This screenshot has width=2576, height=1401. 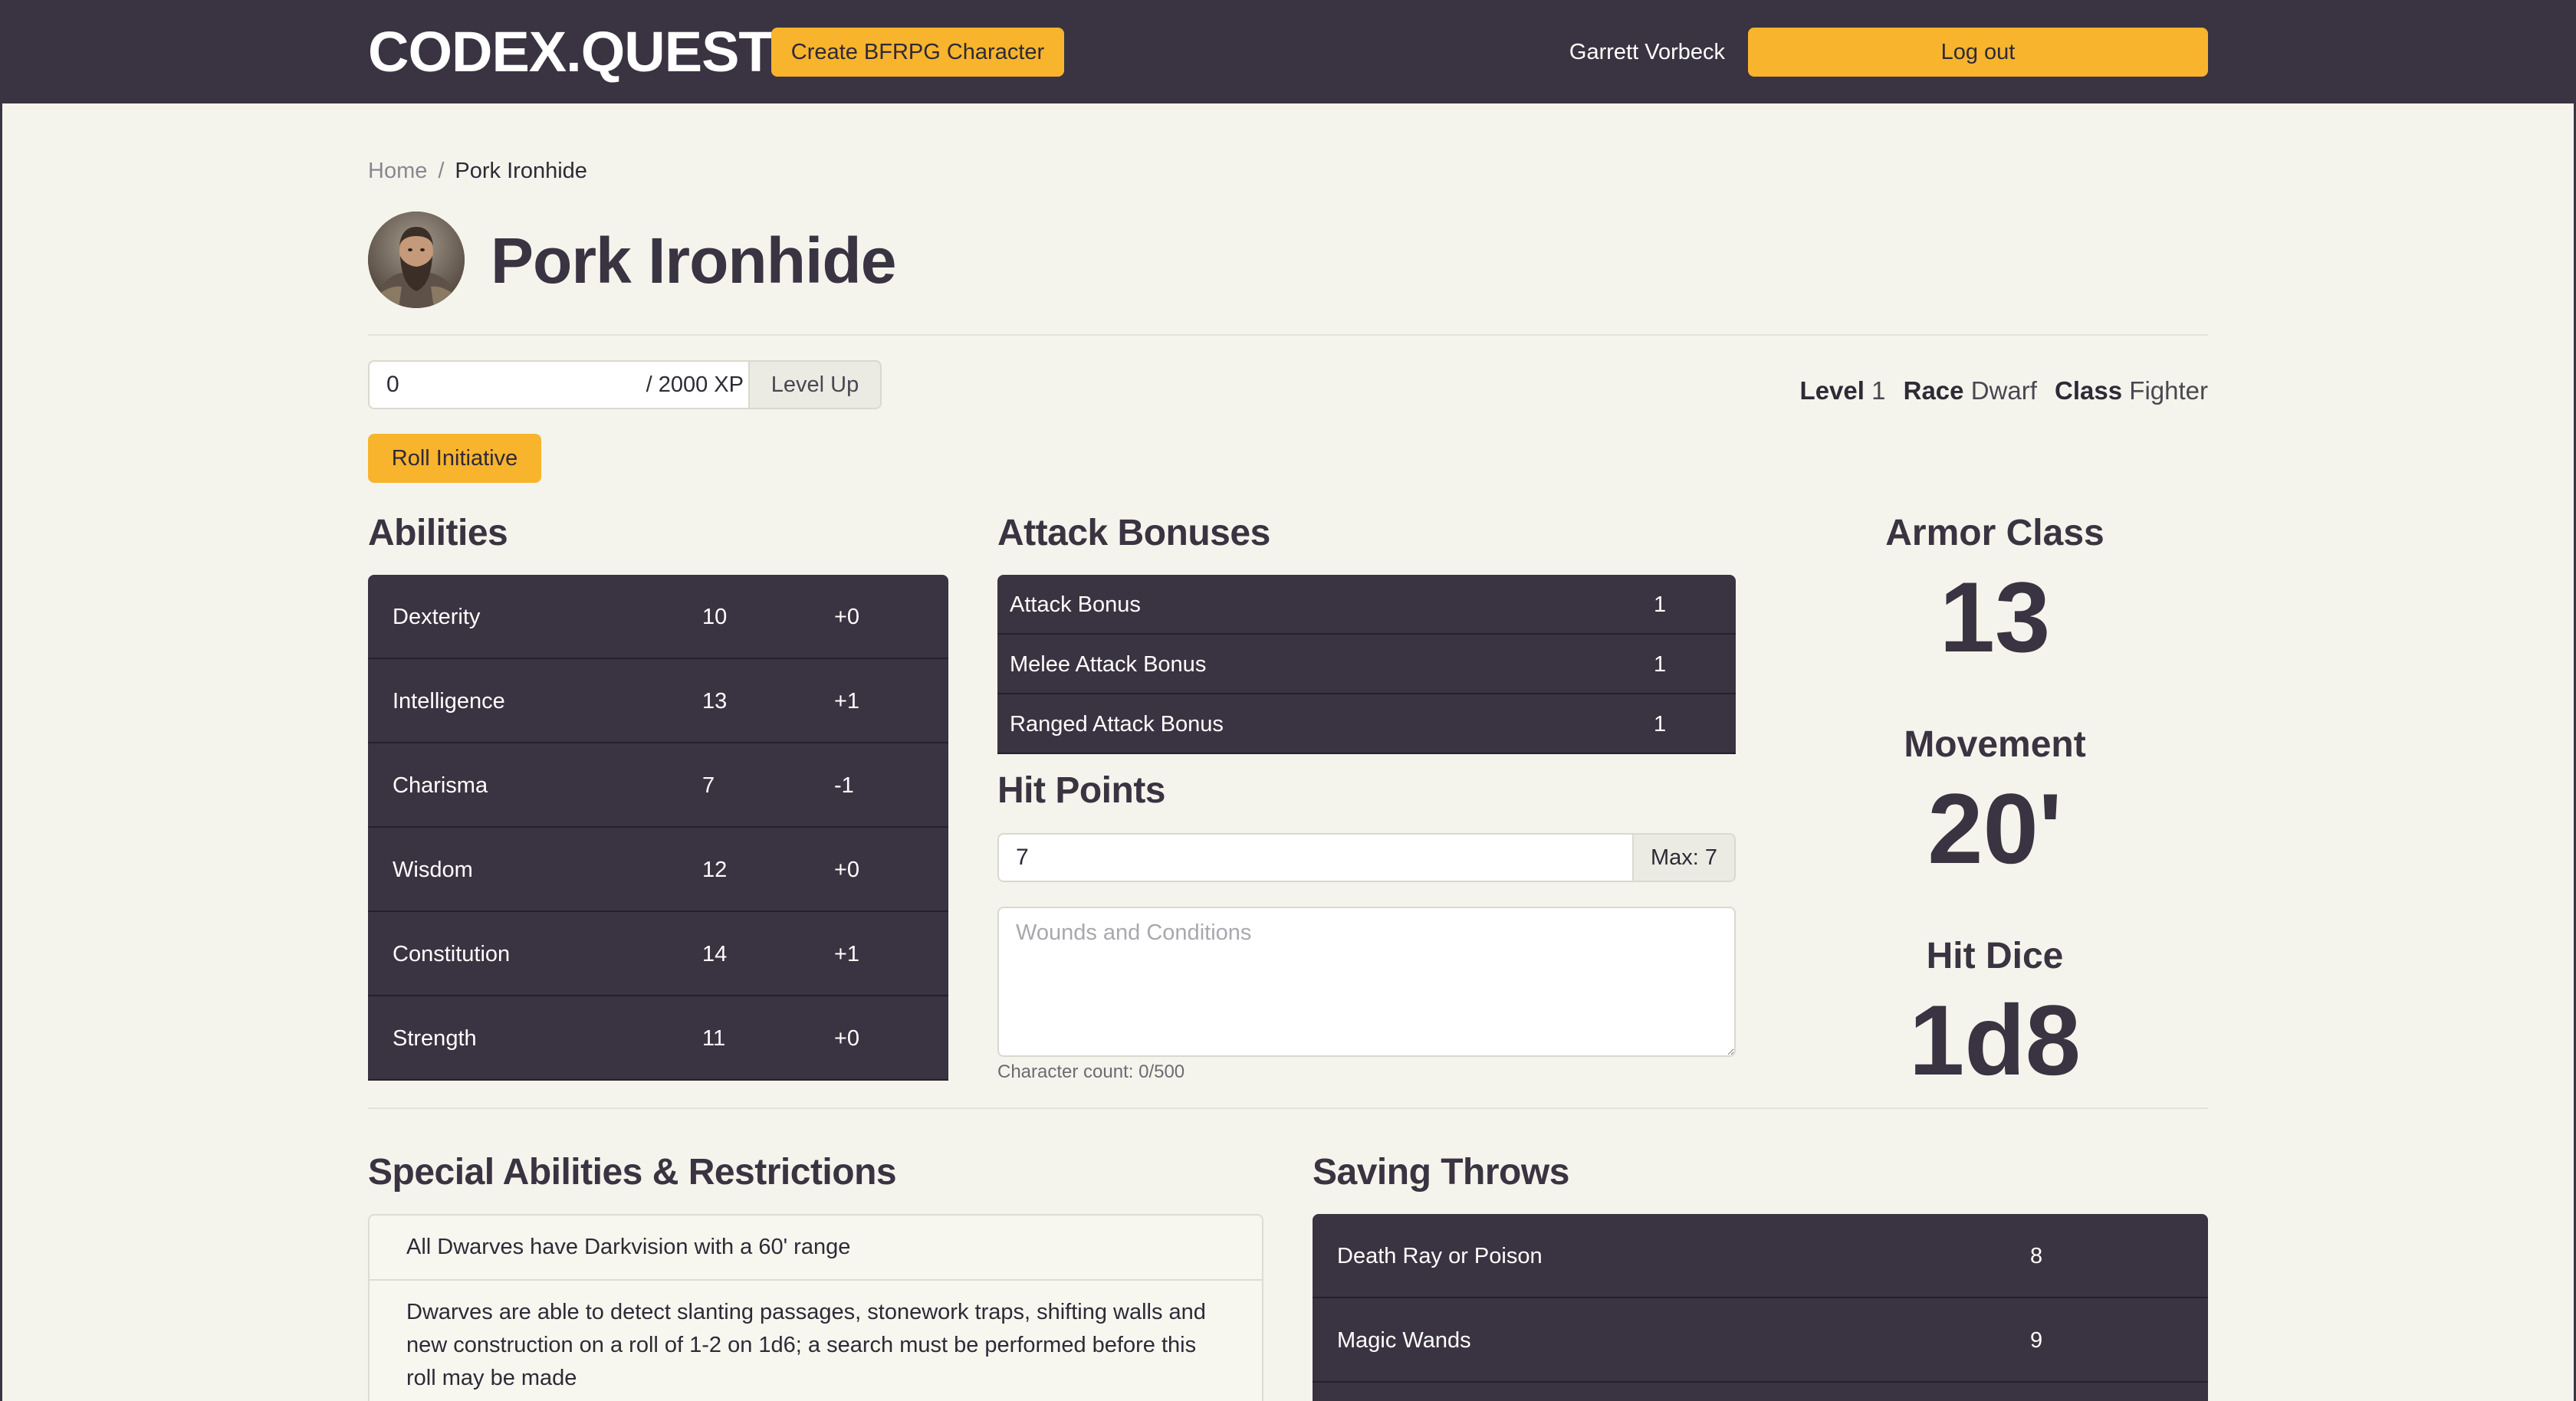 What do you see at coordinates (521, 171) in the screenshot?
I see `breadcrumb-current: Pork Ironhide` at bounding box center [521, 171].